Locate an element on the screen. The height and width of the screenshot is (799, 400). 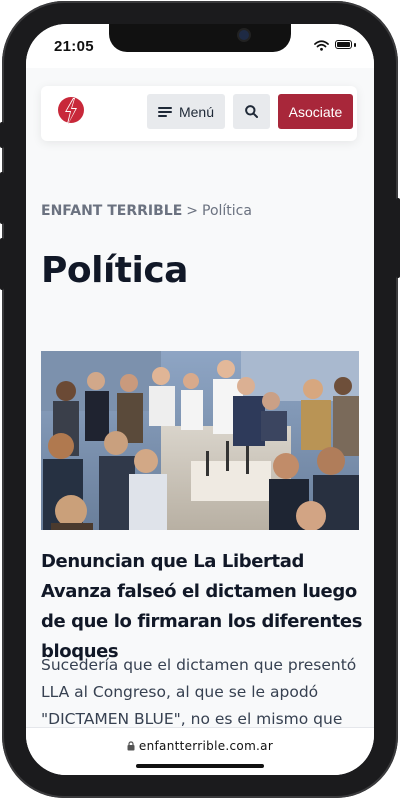
menu-button: Menú is located at coordinates (186, 111).